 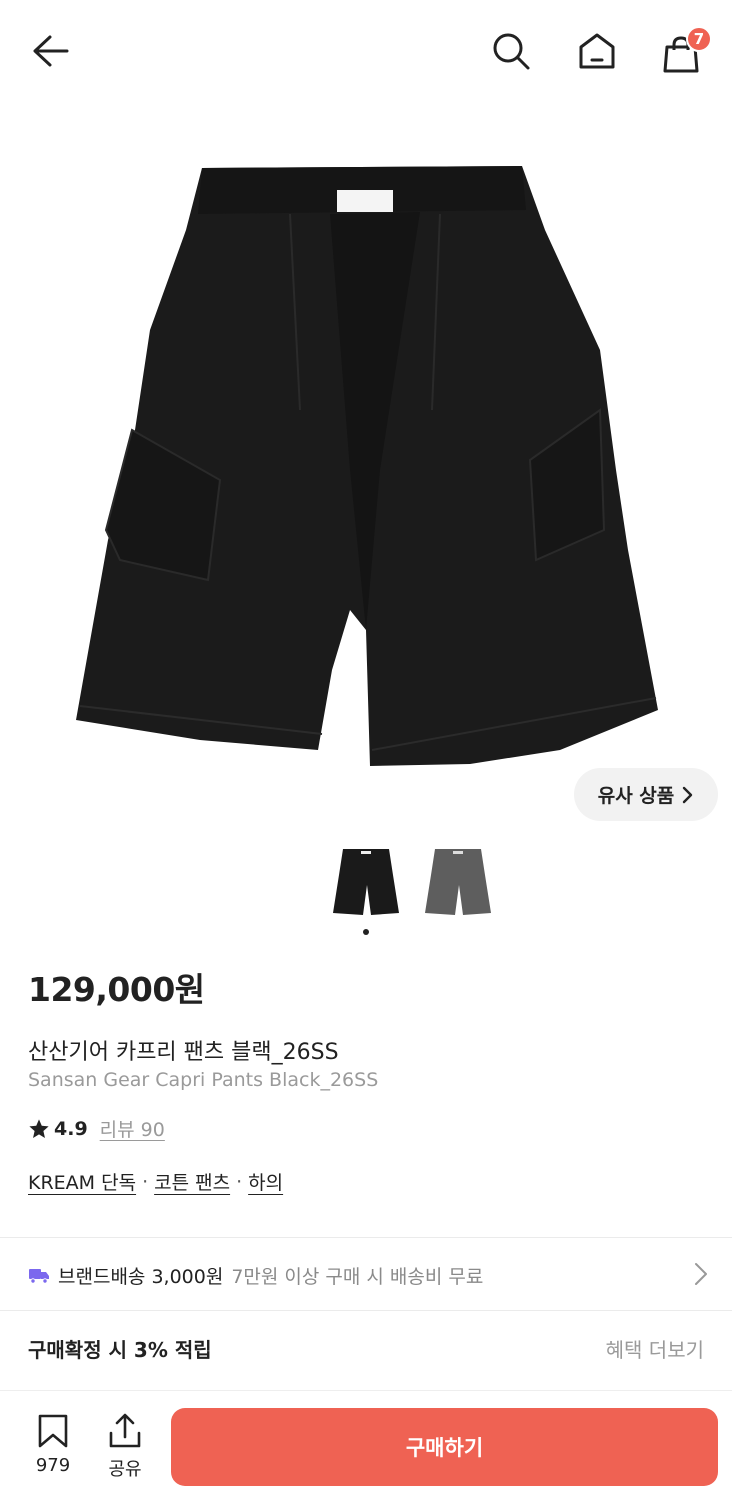 I want to click on shipping-row: 브랜드배송 3,000원 7만원 이상 구매 시 배송비 무료, so click(x=368, y=1275).